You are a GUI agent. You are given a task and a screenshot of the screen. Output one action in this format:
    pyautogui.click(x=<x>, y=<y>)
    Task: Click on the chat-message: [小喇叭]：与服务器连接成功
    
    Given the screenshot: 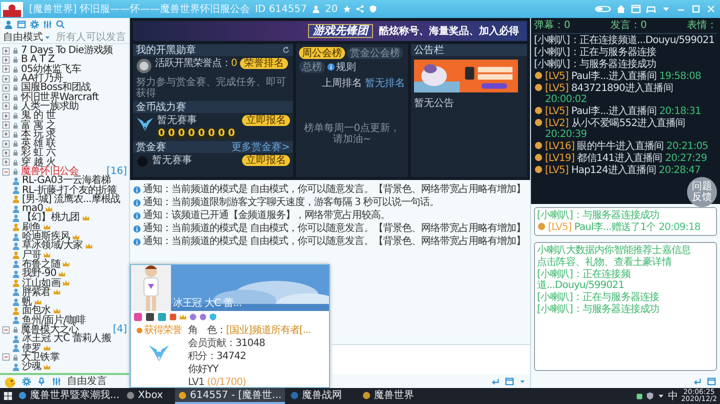 What is the action you would take?
    pyautogui.click(x=598, y=309)
    